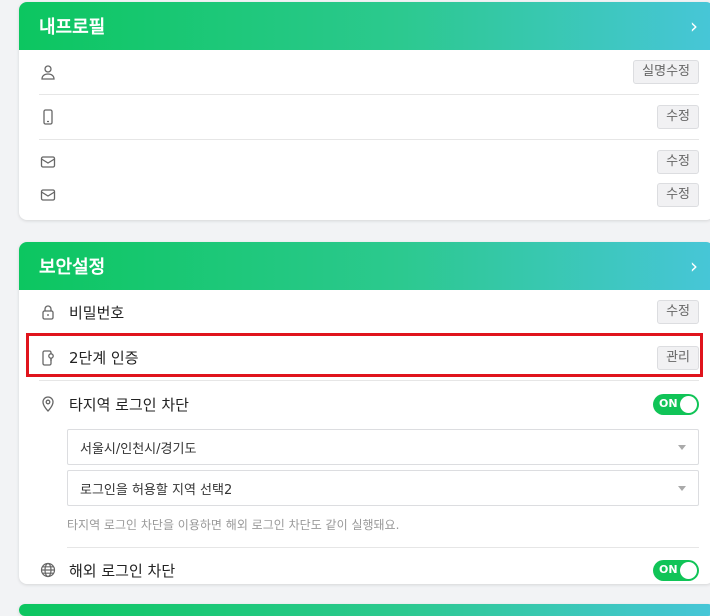 The height and width of the screenshot is (616, 710). I want to click on edit-realname-button: 실명수정, so click(666, 72).